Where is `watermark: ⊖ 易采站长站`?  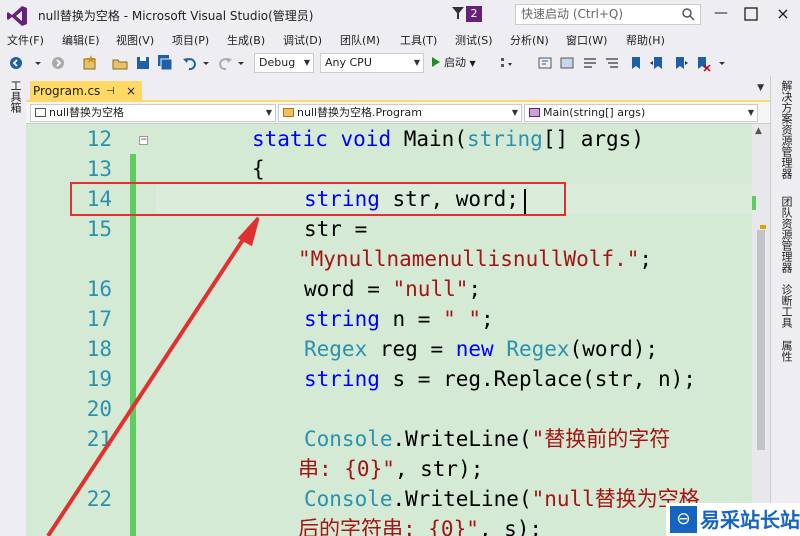
watermark: ⊖ 易采站长站 is located at coordinates (733, 519).